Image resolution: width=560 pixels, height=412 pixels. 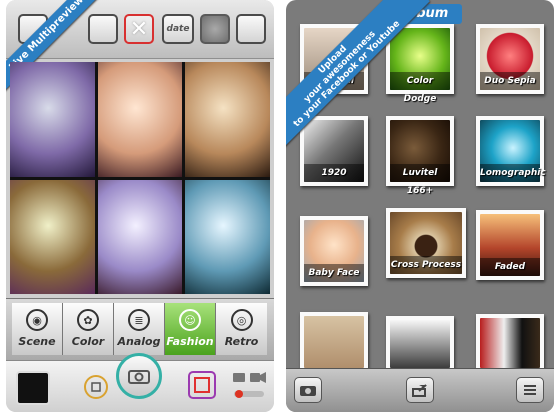 I want to click on date-stamp-button: date, so click(x=178, y=29).